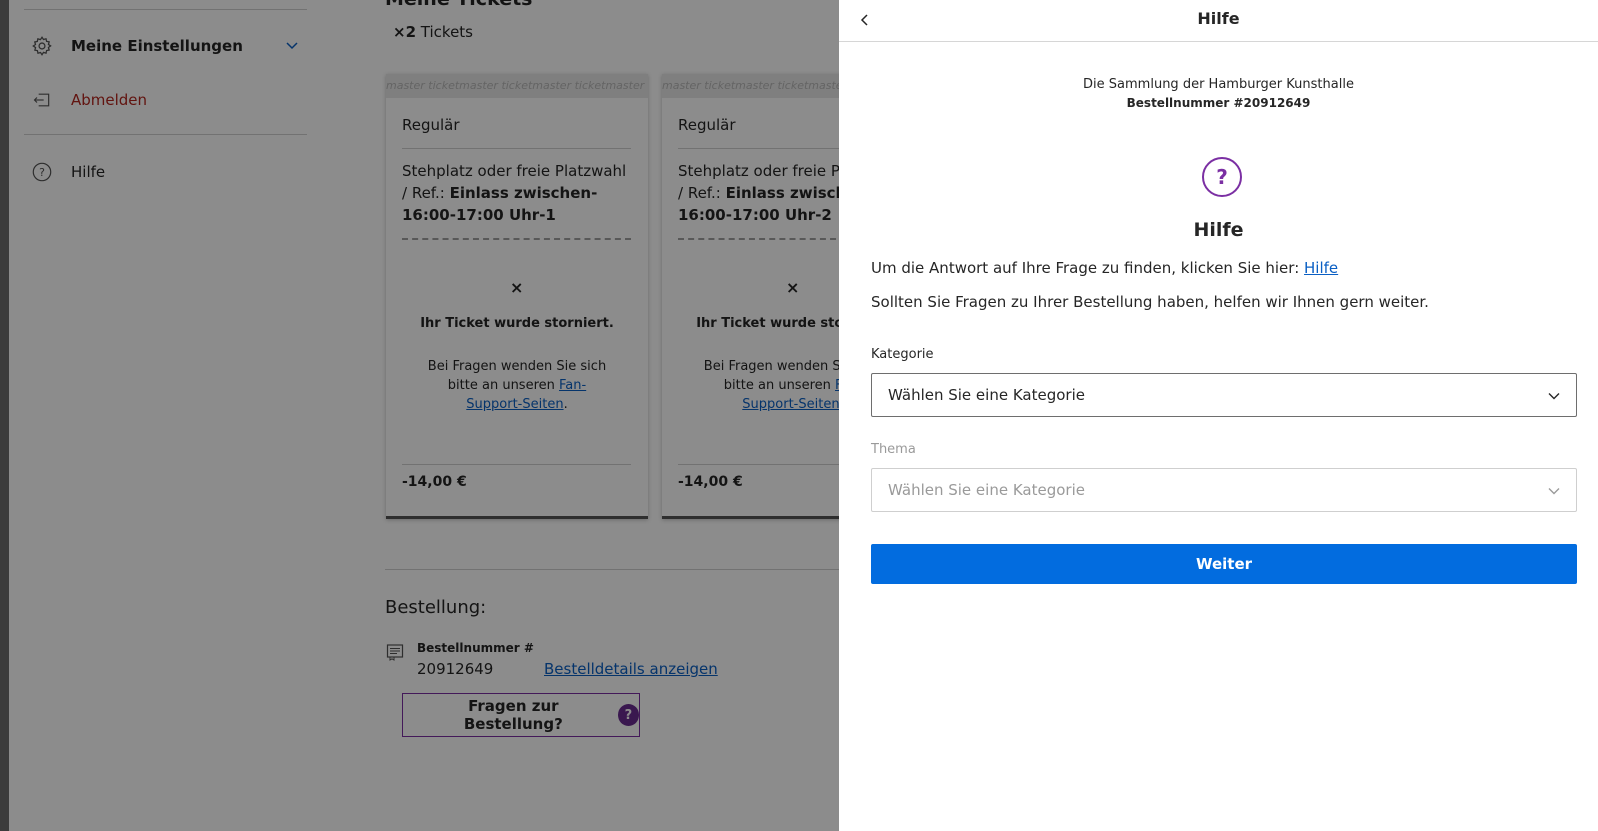 This screenshot has height=831, width=1598. What do you see at coordinates (893, 449) in the screenshot?
I see `topic-label: Thema` at bounding box center [893, 449].